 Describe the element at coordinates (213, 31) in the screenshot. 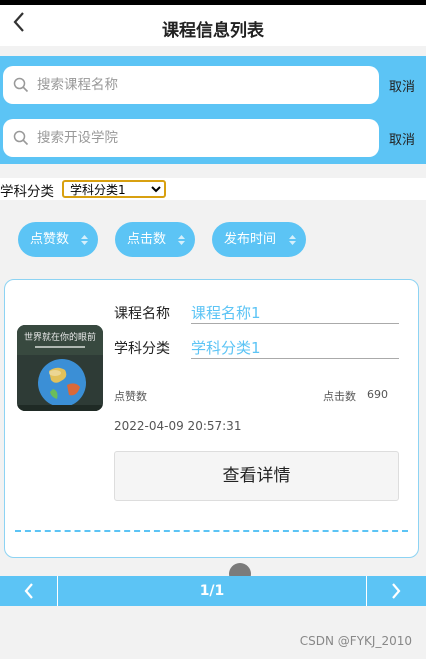

I see `page-title: 课程信息列表` at that location.